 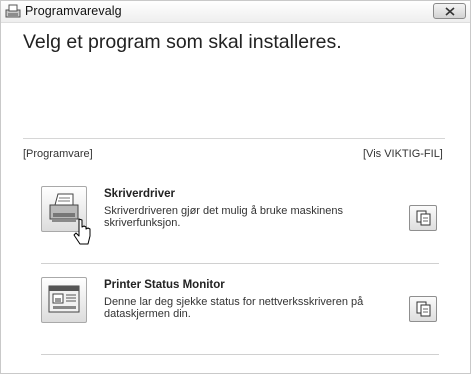 What do you see at coordinates (182, 42) in the screenshot?
I see `page-heading: Velg et program som skal installeres.` at bounding box center [182, 42].